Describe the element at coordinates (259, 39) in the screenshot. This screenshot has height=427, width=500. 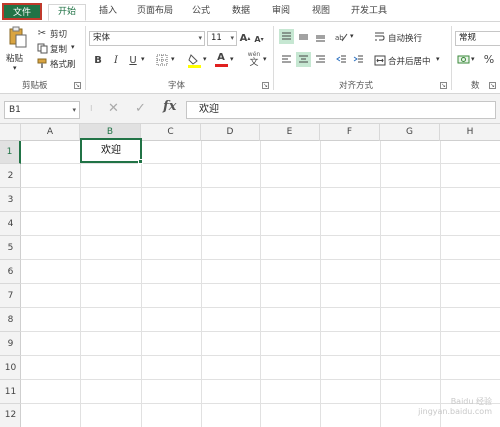
I see `shrink-font-button: A ▾` at that location.